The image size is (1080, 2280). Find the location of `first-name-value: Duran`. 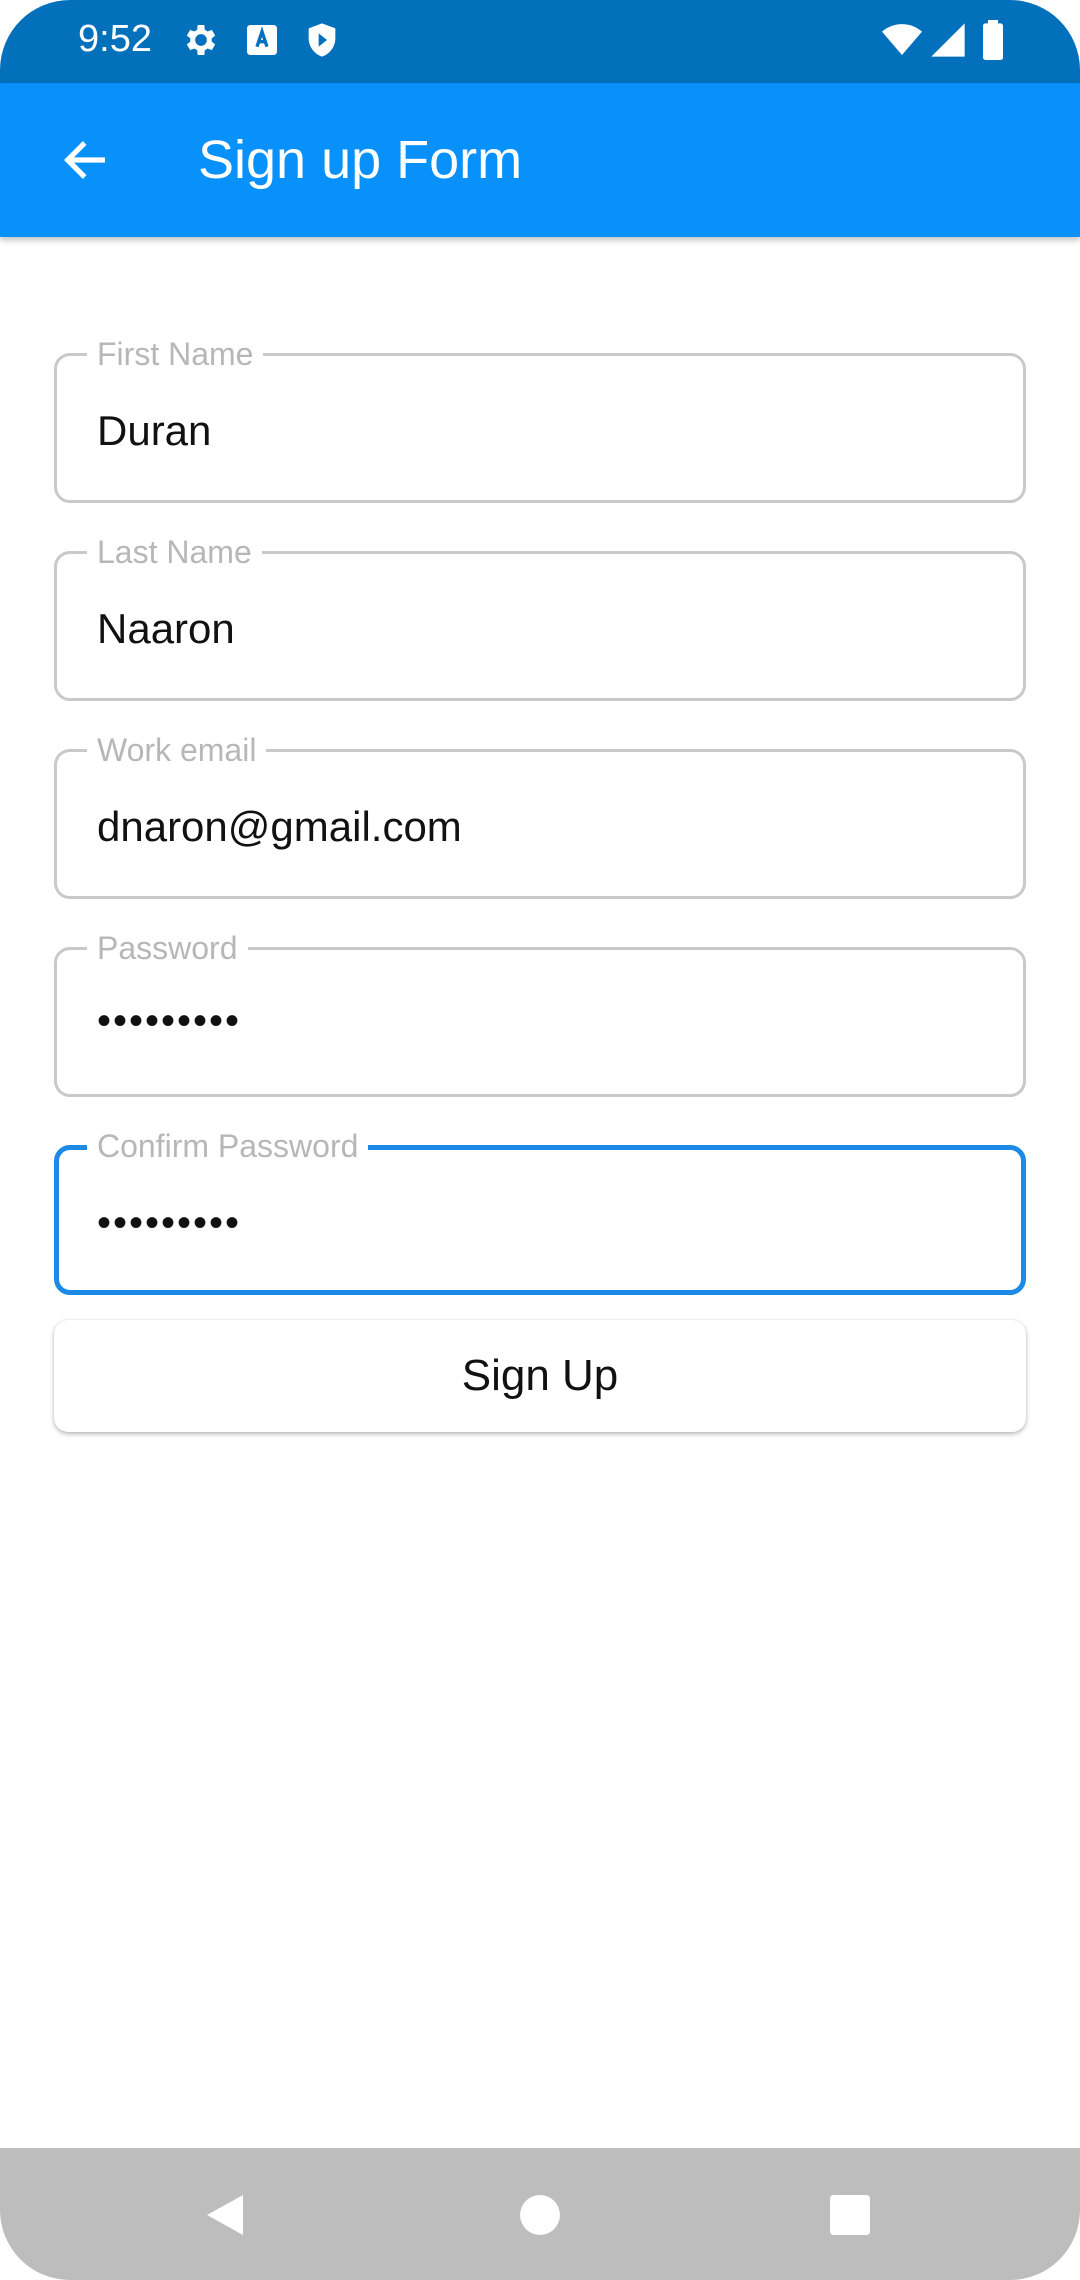

first-name-value: Duran is located at coordinates (154, 431).